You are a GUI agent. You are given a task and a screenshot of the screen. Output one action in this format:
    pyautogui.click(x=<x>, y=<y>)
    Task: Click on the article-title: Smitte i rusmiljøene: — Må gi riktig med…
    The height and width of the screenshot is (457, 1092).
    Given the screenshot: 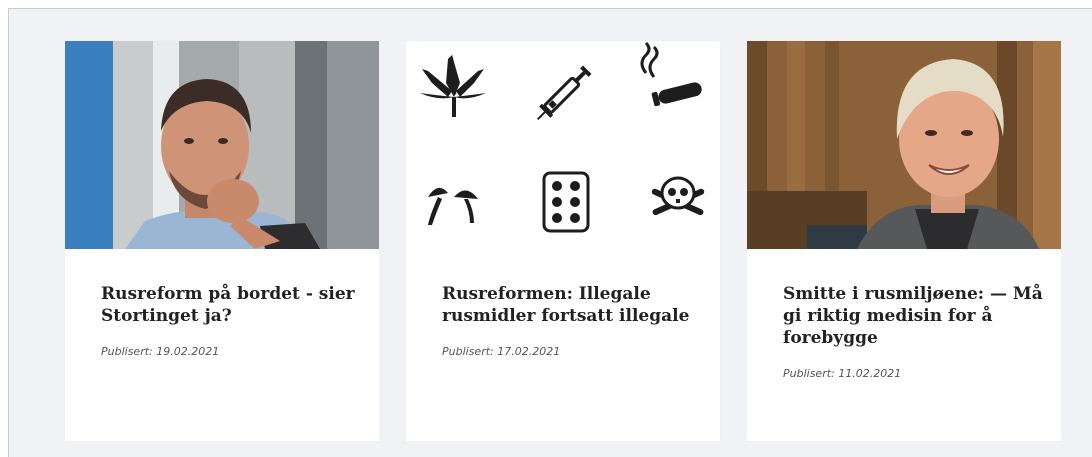 What is the action you would take?
    pyautogui.click(x=913, y=316)
    